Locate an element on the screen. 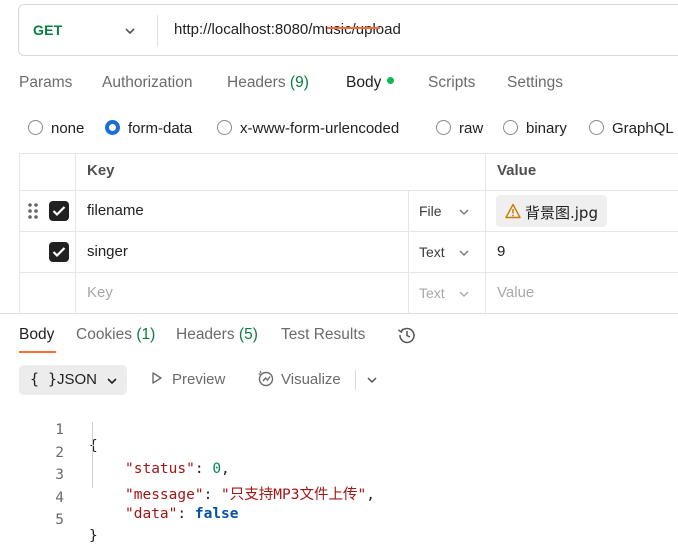 This screenshot has width=678, height=560. radio-x-www-form-urlencoded: x-www-form-urlencoded is located at coordinates (308, 128).